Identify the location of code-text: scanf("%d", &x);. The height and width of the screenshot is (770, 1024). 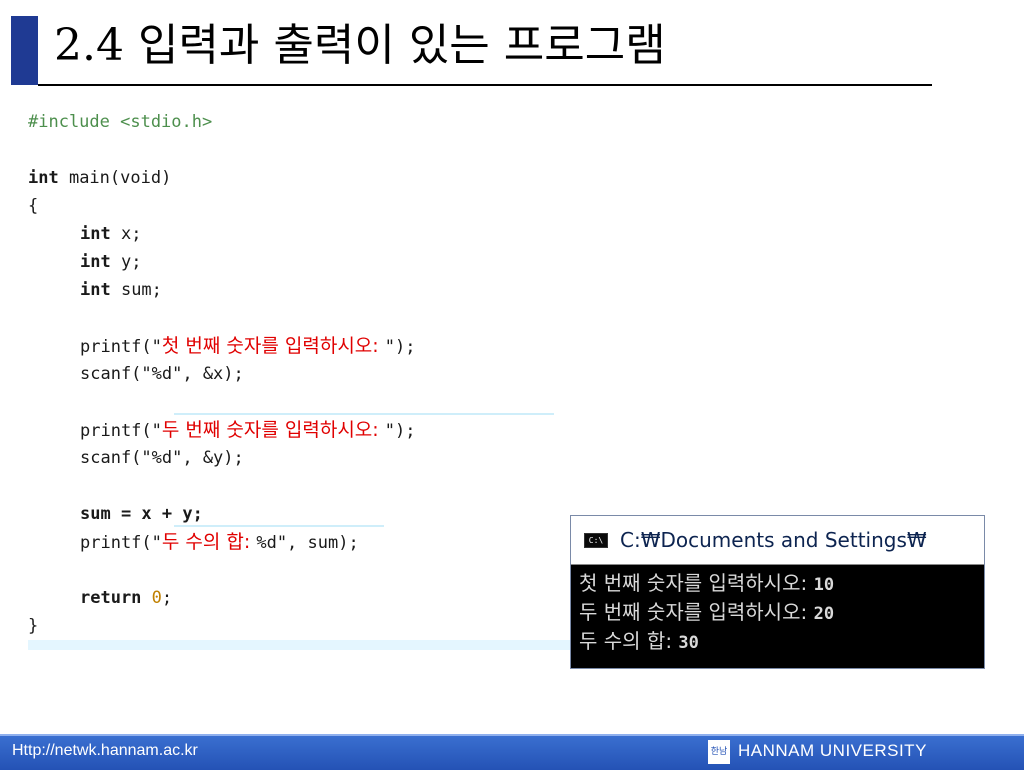
(162, 374).